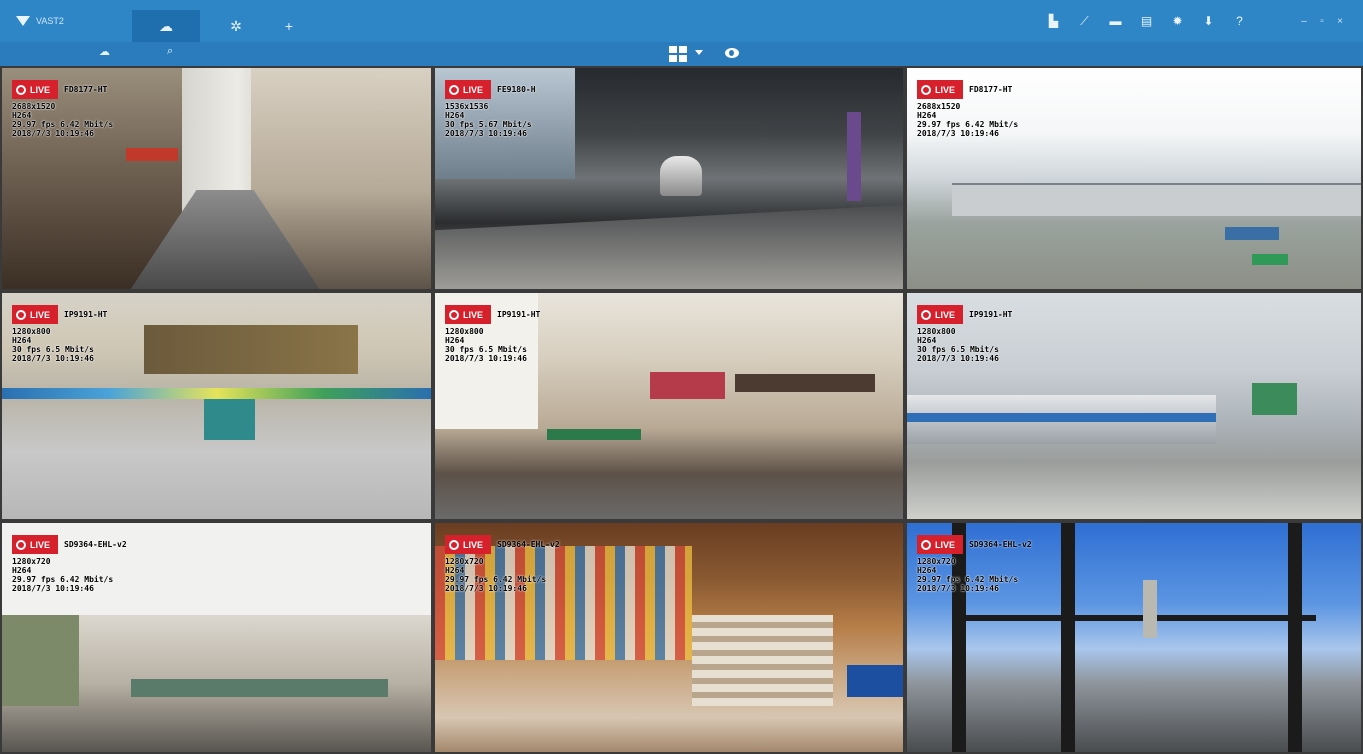 The image size is (1363, 754). I want to click on layout-dropdown-icon, so click(699, 52).